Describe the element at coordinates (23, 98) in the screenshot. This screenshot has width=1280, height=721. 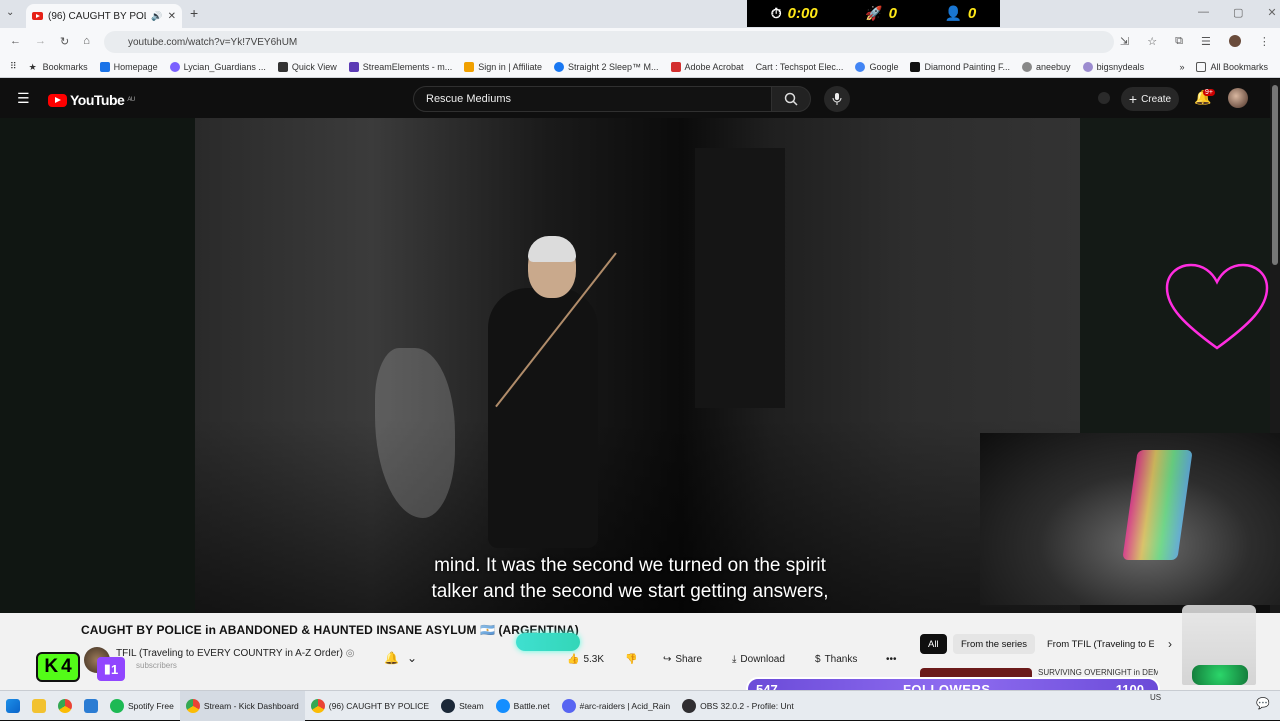
I see `hamburger-menu-icon: ☰` at that location.